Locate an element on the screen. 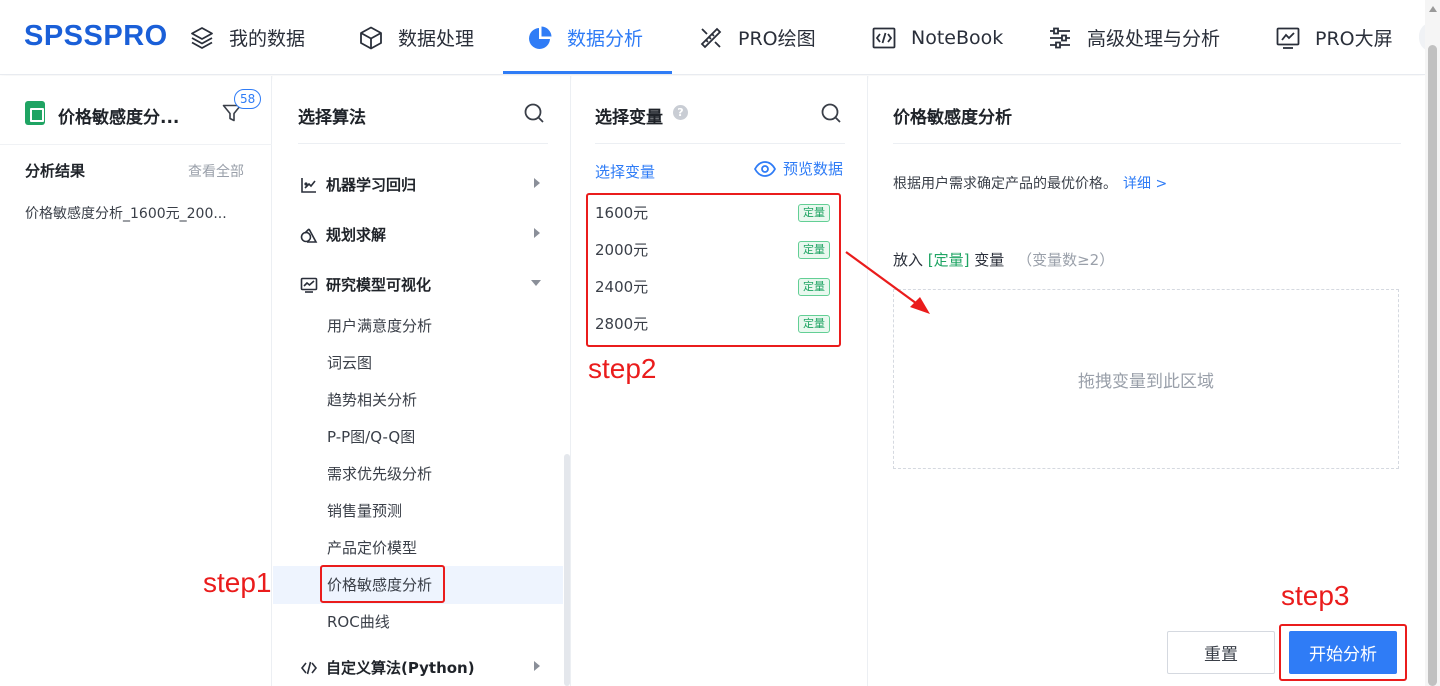 This screenshot has height=686, width=1440. results-title: 分析结果 is located at coordinates (55, 171).